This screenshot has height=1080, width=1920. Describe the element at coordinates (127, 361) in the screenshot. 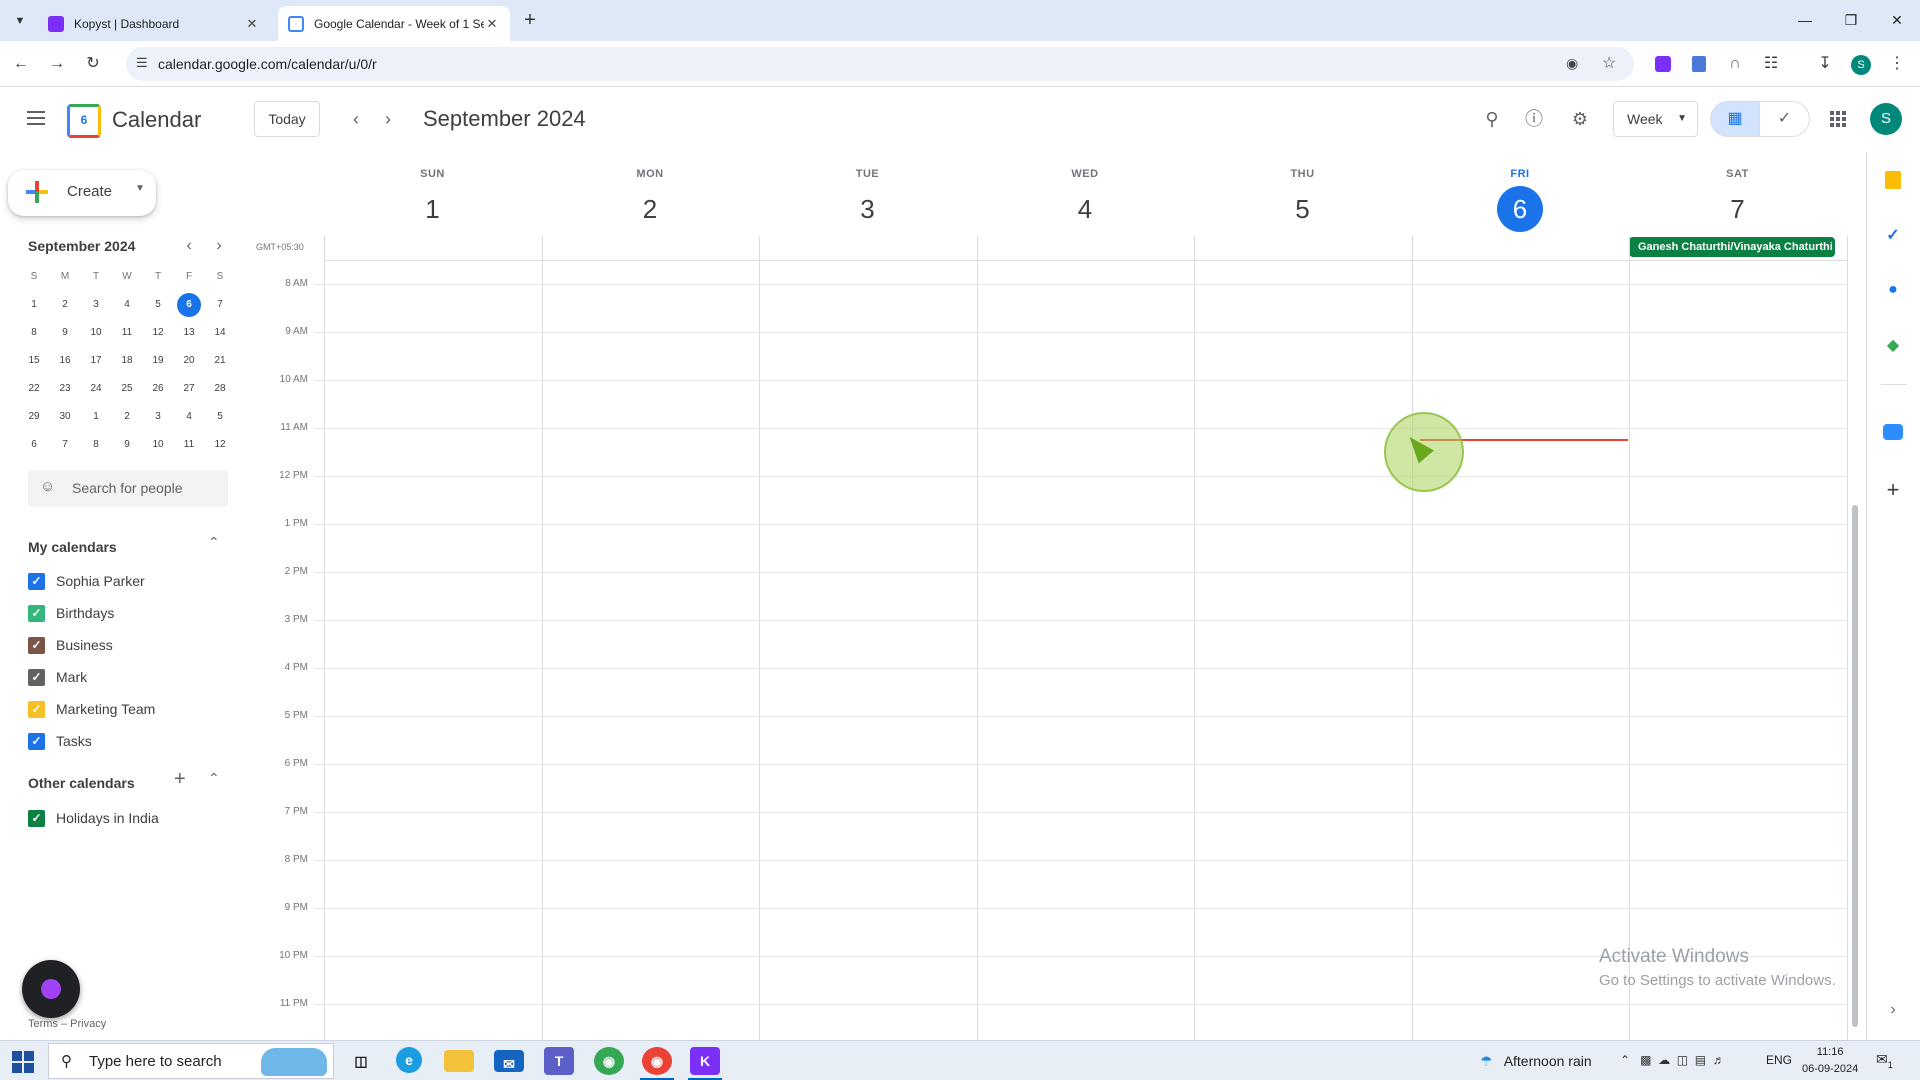

I see `mini-calendar-day: 18` at that location.